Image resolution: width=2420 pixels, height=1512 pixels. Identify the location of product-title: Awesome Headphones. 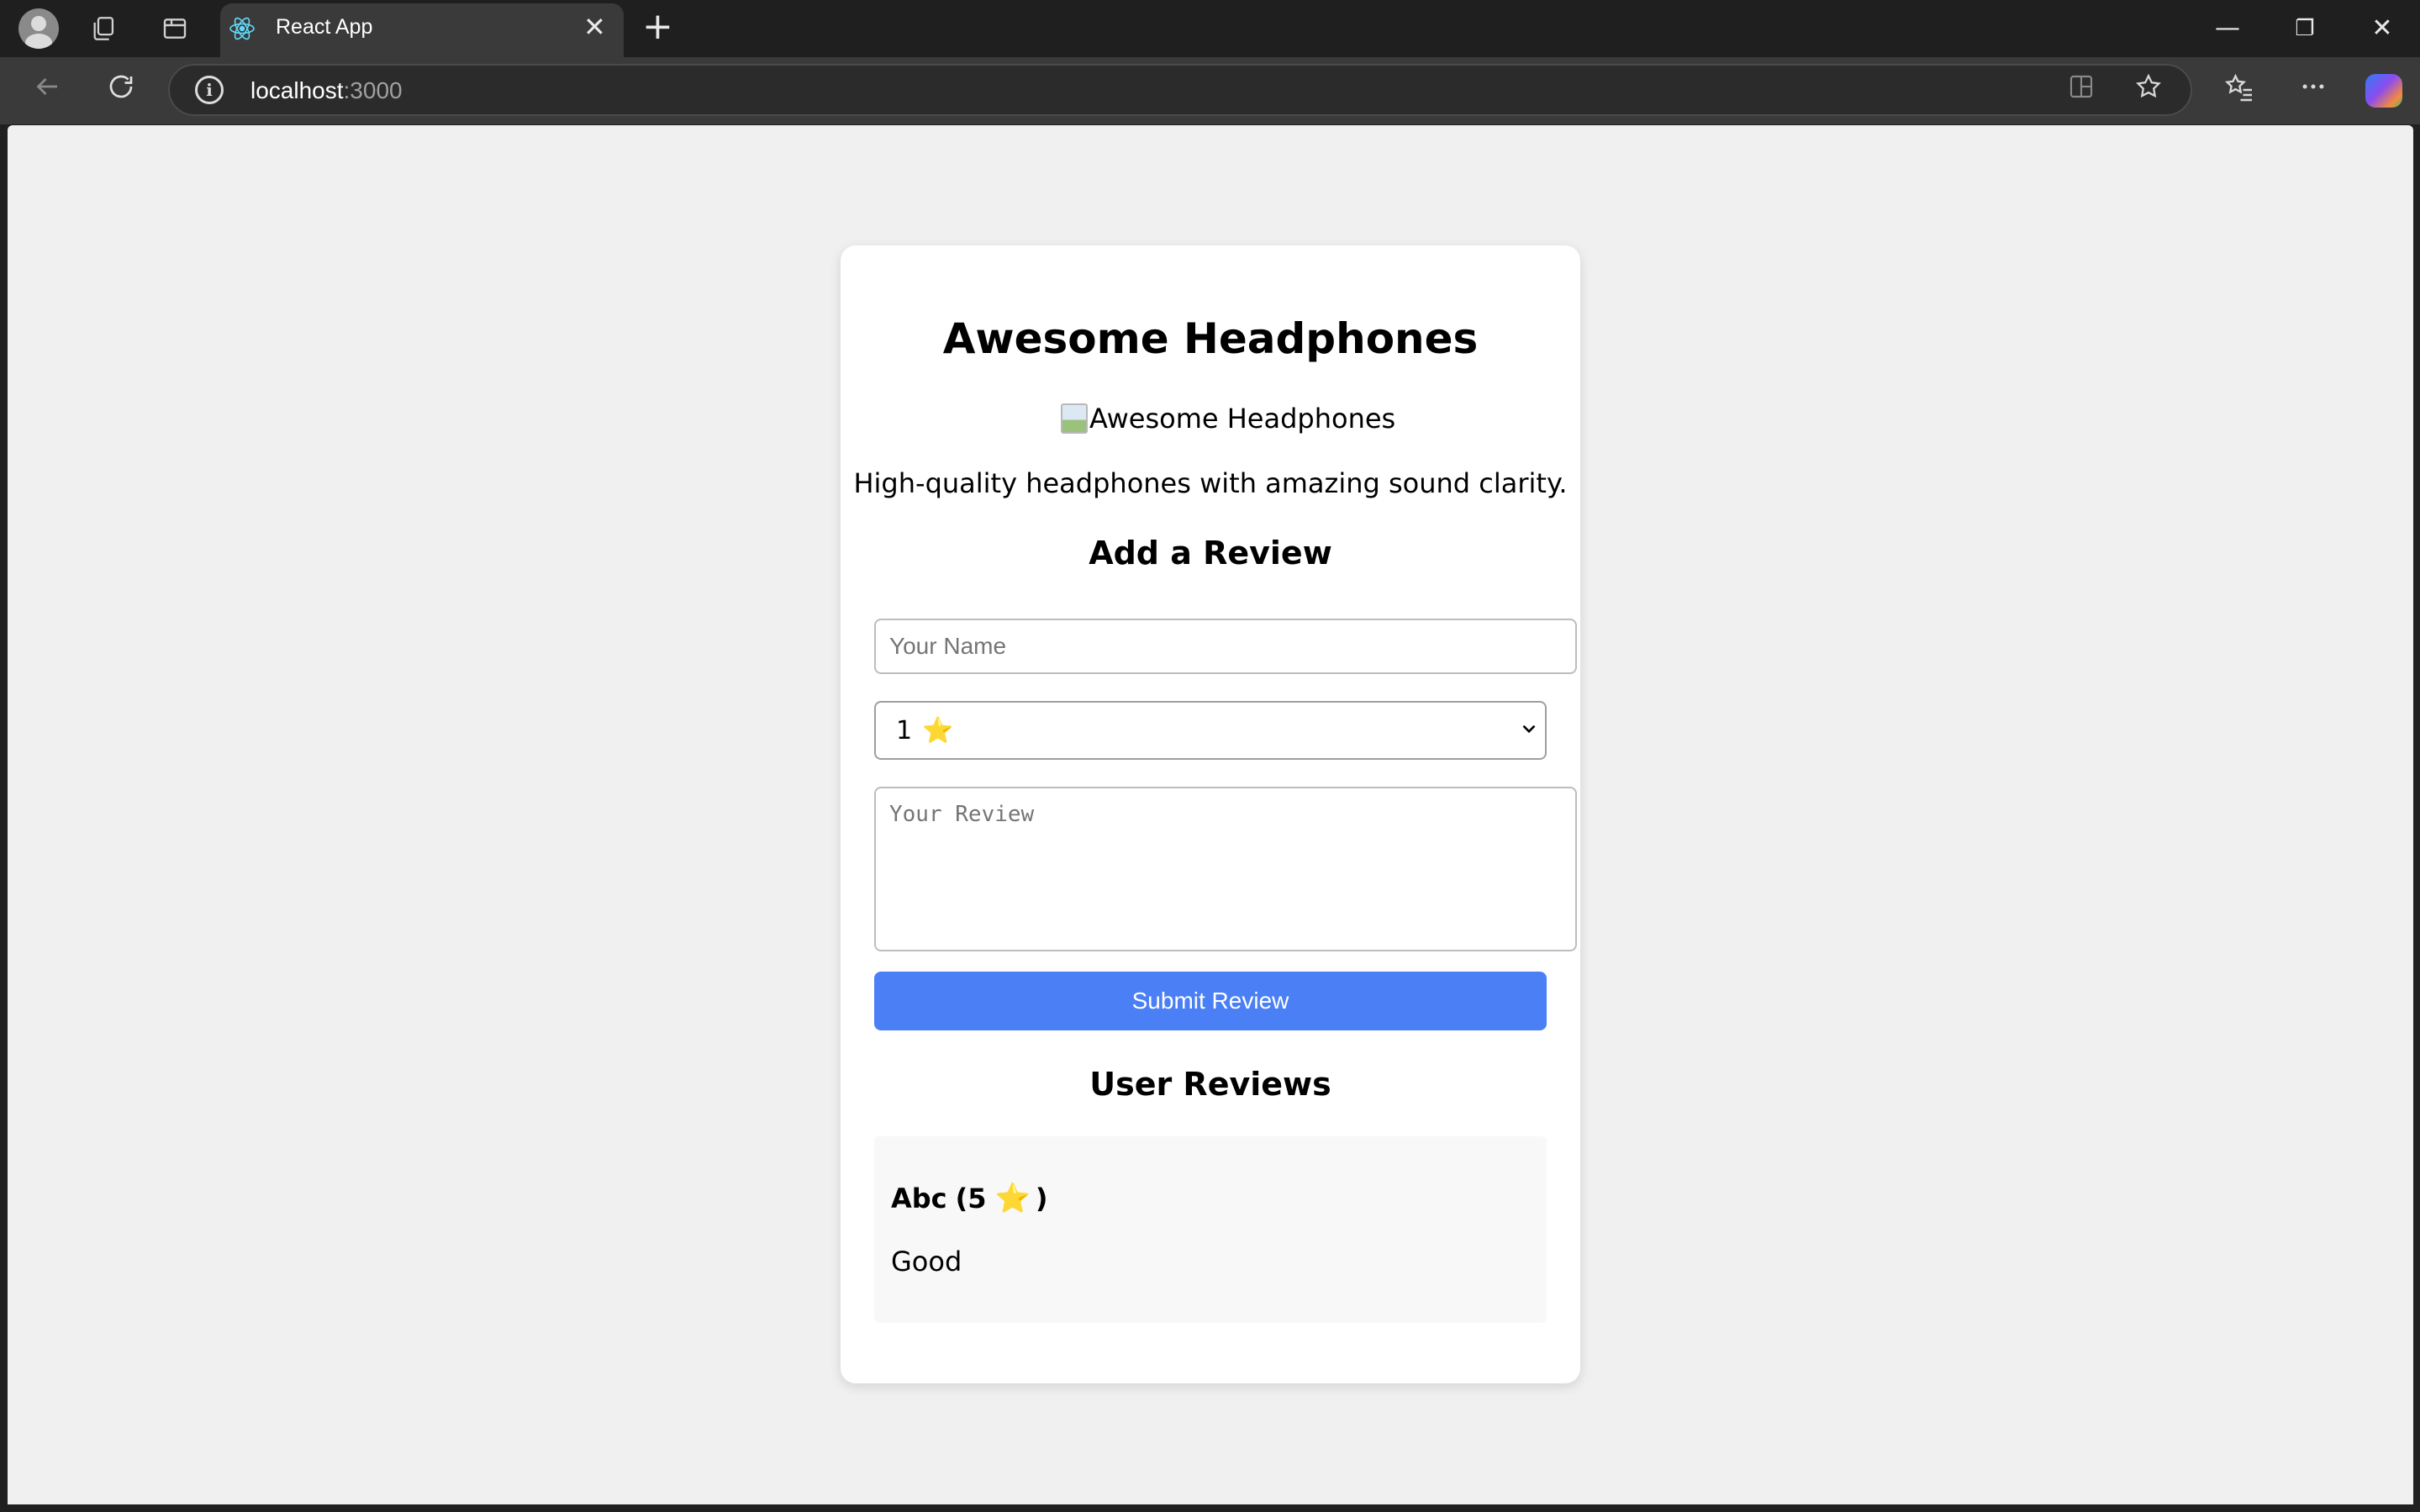
(1210, 338).